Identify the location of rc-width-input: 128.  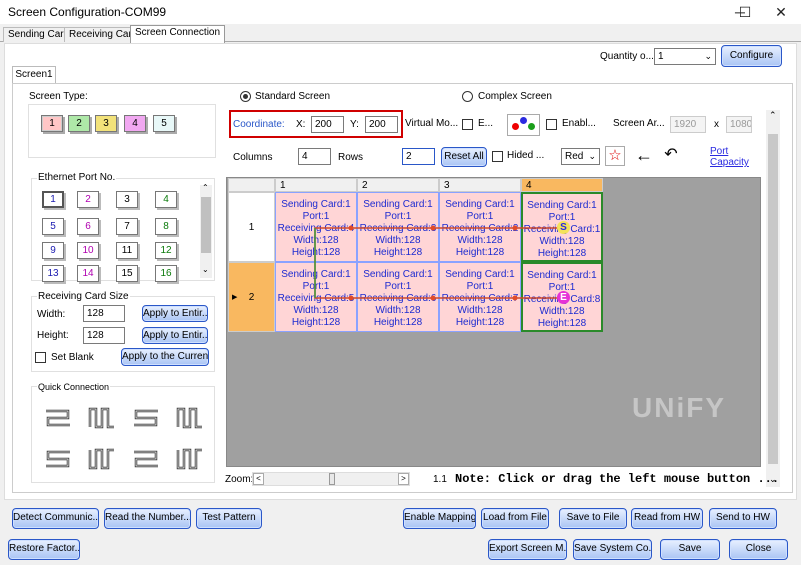
(104, 313).